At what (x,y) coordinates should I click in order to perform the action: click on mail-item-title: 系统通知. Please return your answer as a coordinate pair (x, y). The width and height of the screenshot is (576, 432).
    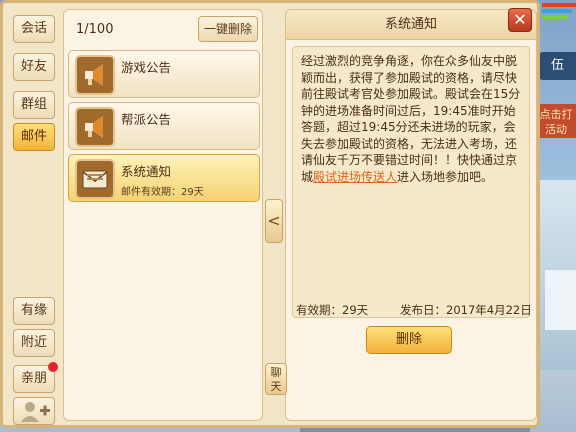
    Looking at the image, I should click on (146, 171).